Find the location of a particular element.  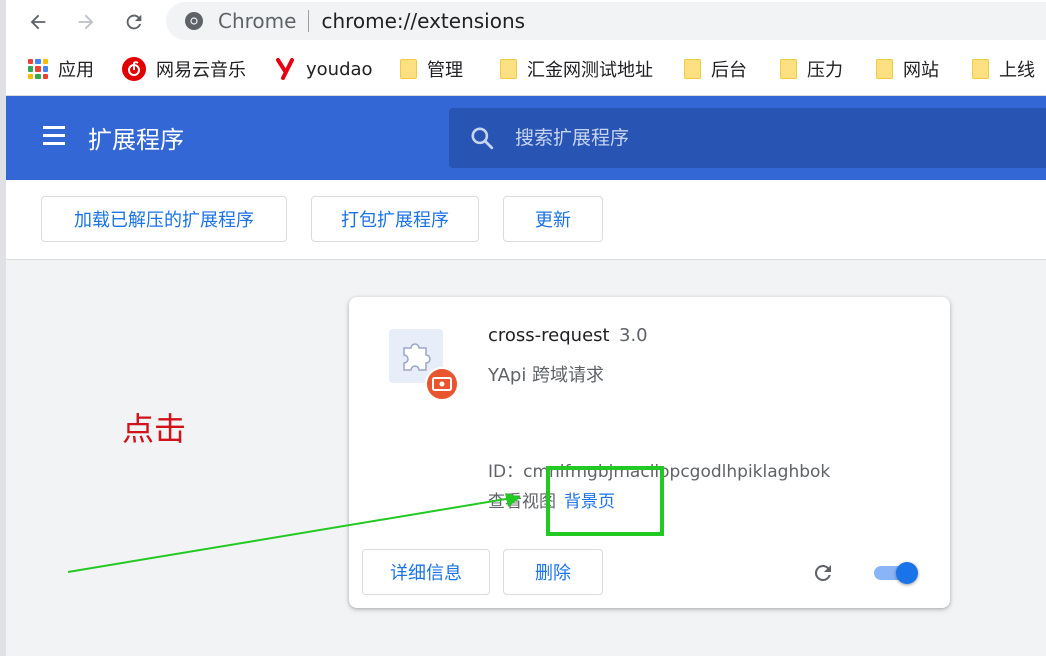

bookmarks-bar: 应用 网易云音乐 youdao 管理 汇金网测试地址 后台 压力 网站 上线 is located at coordinates (523, 70).